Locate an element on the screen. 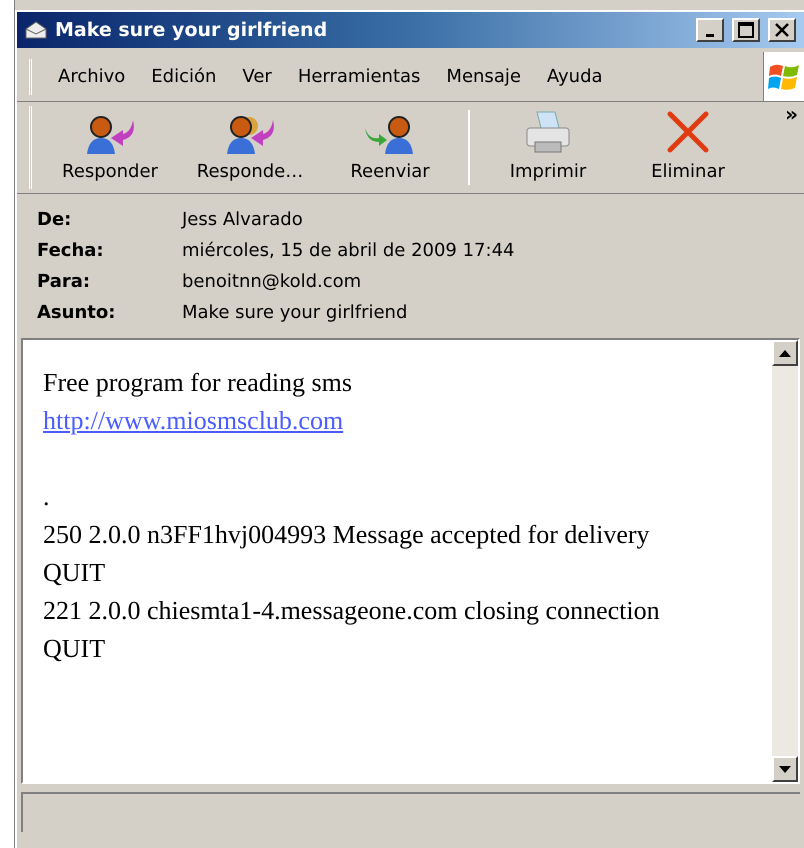  header-value: Jess Alvarado is located at coordinates (243, 220).